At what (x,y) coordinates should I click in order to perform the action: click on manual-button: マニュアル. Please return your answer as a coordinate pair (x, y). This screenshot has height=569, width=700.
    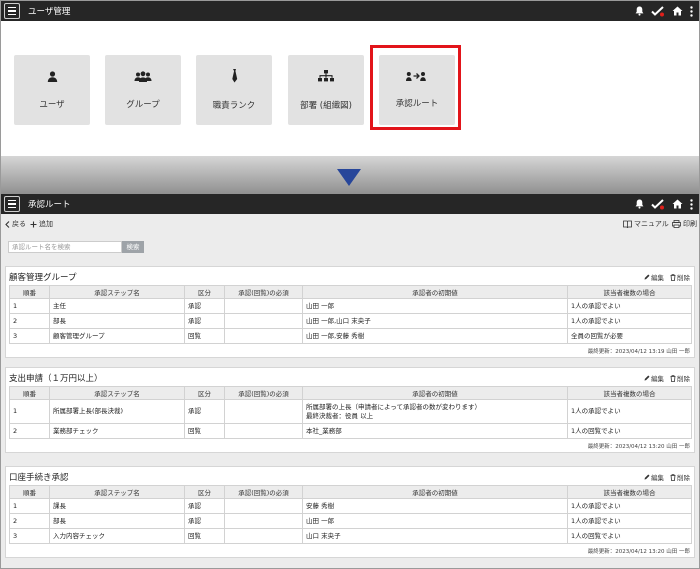
    Looking at the image, I should click on (646, 224).